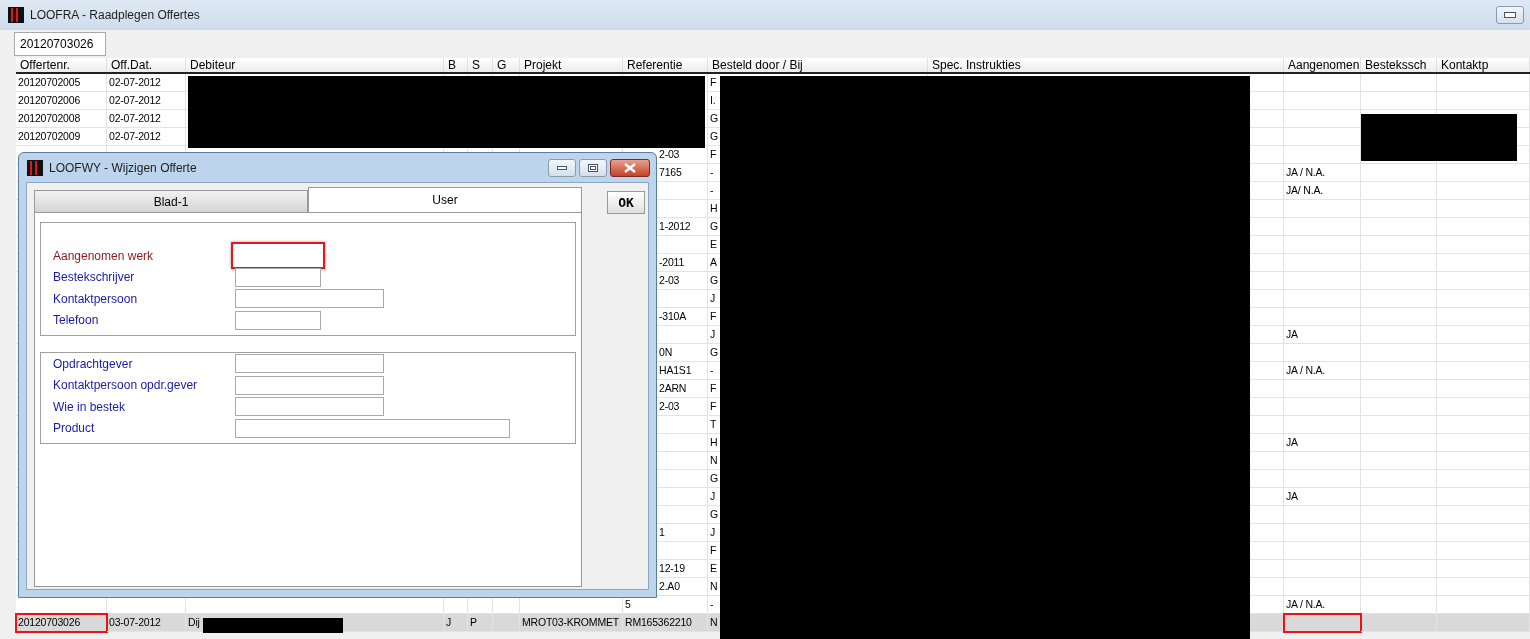 Image resolution: width=1530 pixels, height=639 pixels. Describe the element at coordinates (665, 623) in the screenshot. I see `table-cell: RM165362210` at that location.